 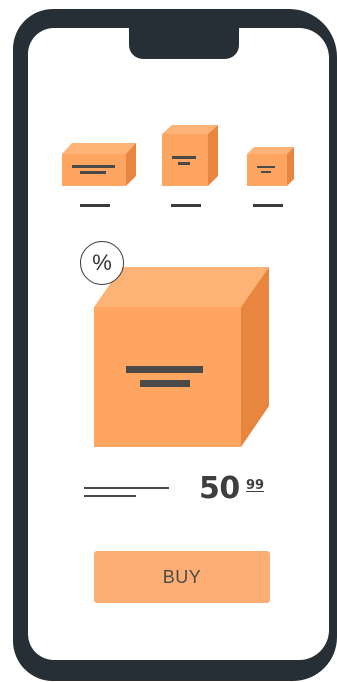 I want to click on price-value: 50, so click(x=219, y=488).